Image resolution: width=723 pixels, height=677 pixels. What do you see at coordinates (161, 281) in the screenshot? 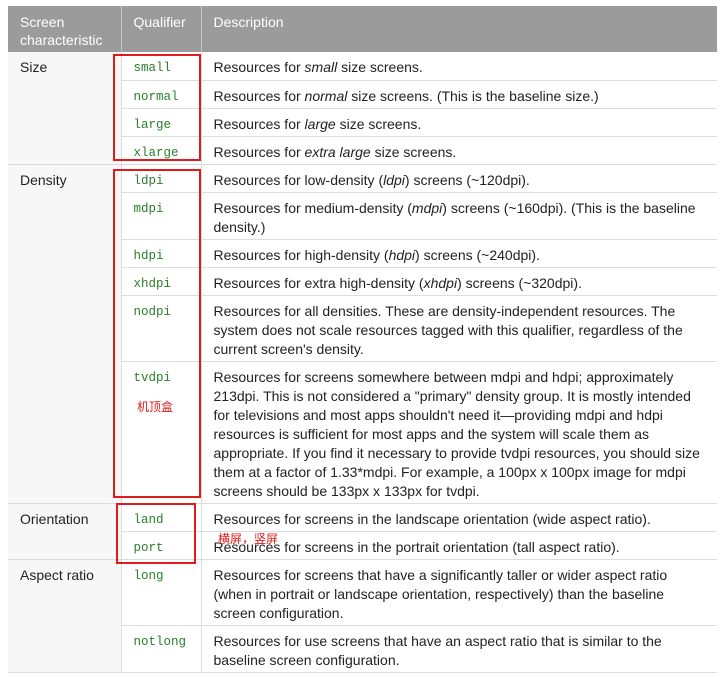
I see `qualifier-cell: xhdpi` at bounding box center [161, 281].